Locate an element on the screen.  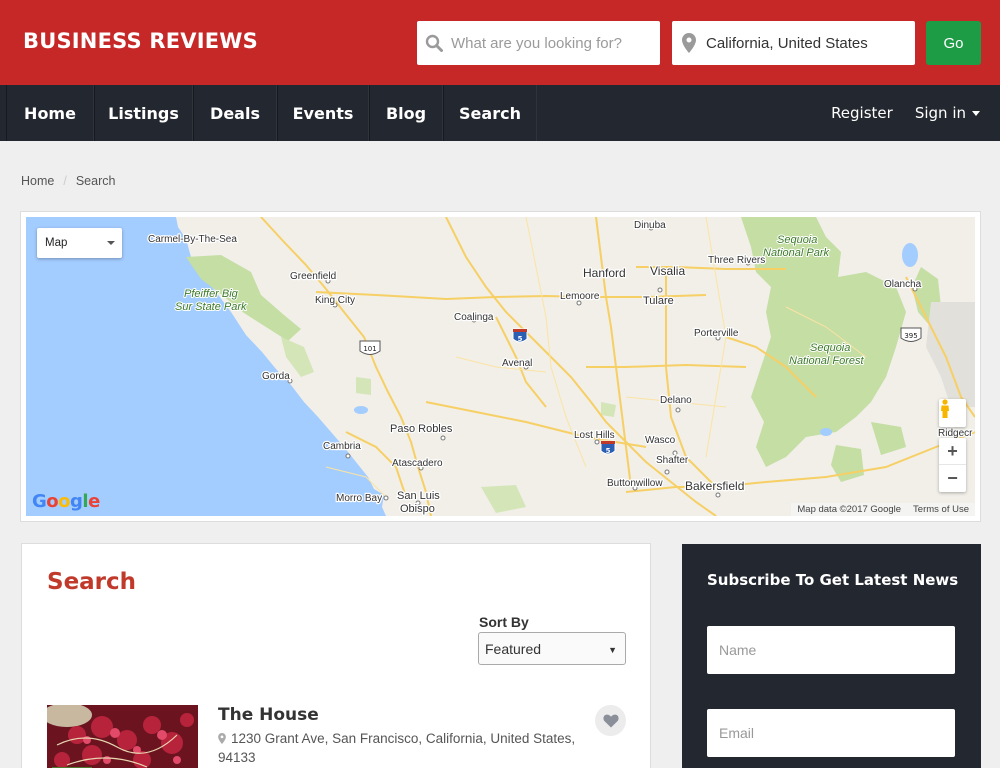
nav-account: Register Sign in is located at coordinates (894, 113).